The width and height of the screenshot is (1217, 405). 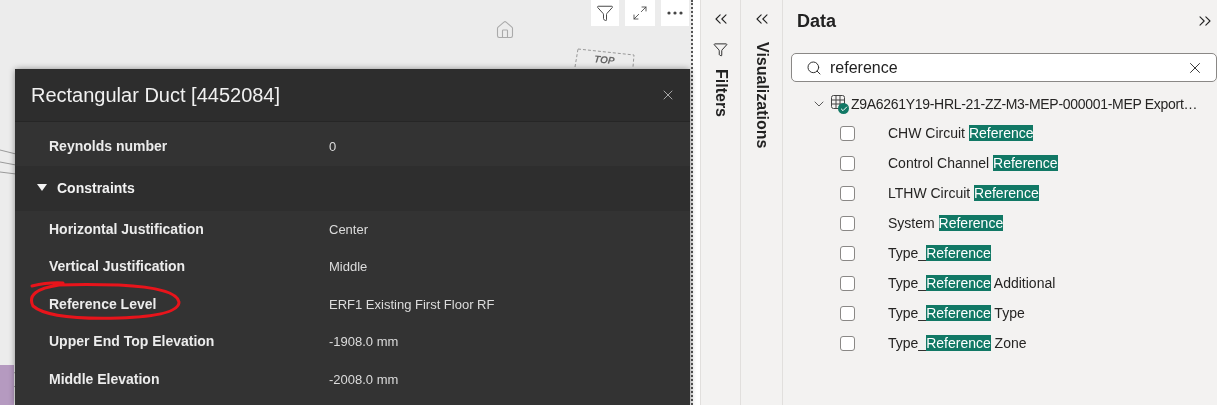 I want to click on filter-button, so click(x=605, y=13).